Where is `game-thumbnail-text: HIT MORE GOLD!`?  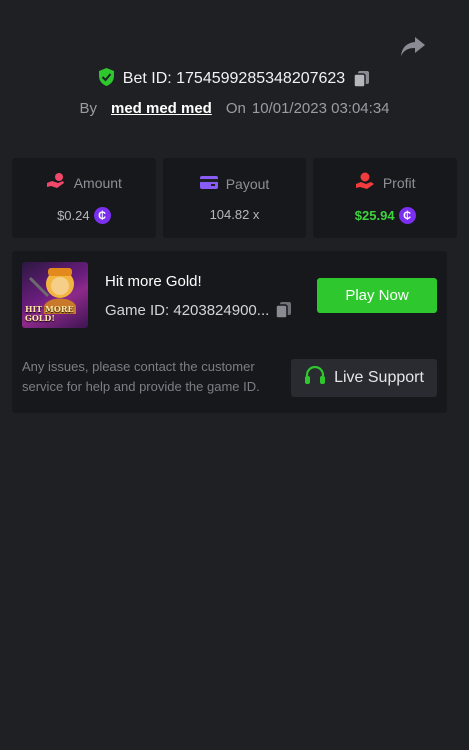 game-thumbnail-text: HIT MORE GOLD! is located at coordinates (49, 313).